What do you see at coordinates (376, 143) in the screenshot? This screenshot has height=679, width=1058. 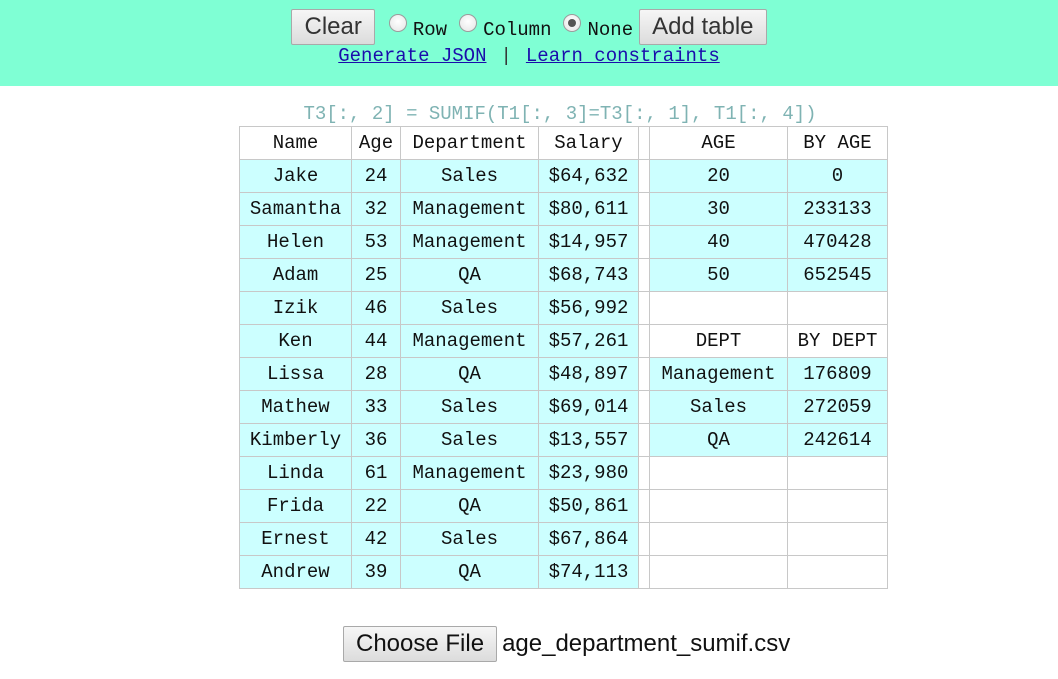 I see `column-header: Age` at bounding box center [376, 143].